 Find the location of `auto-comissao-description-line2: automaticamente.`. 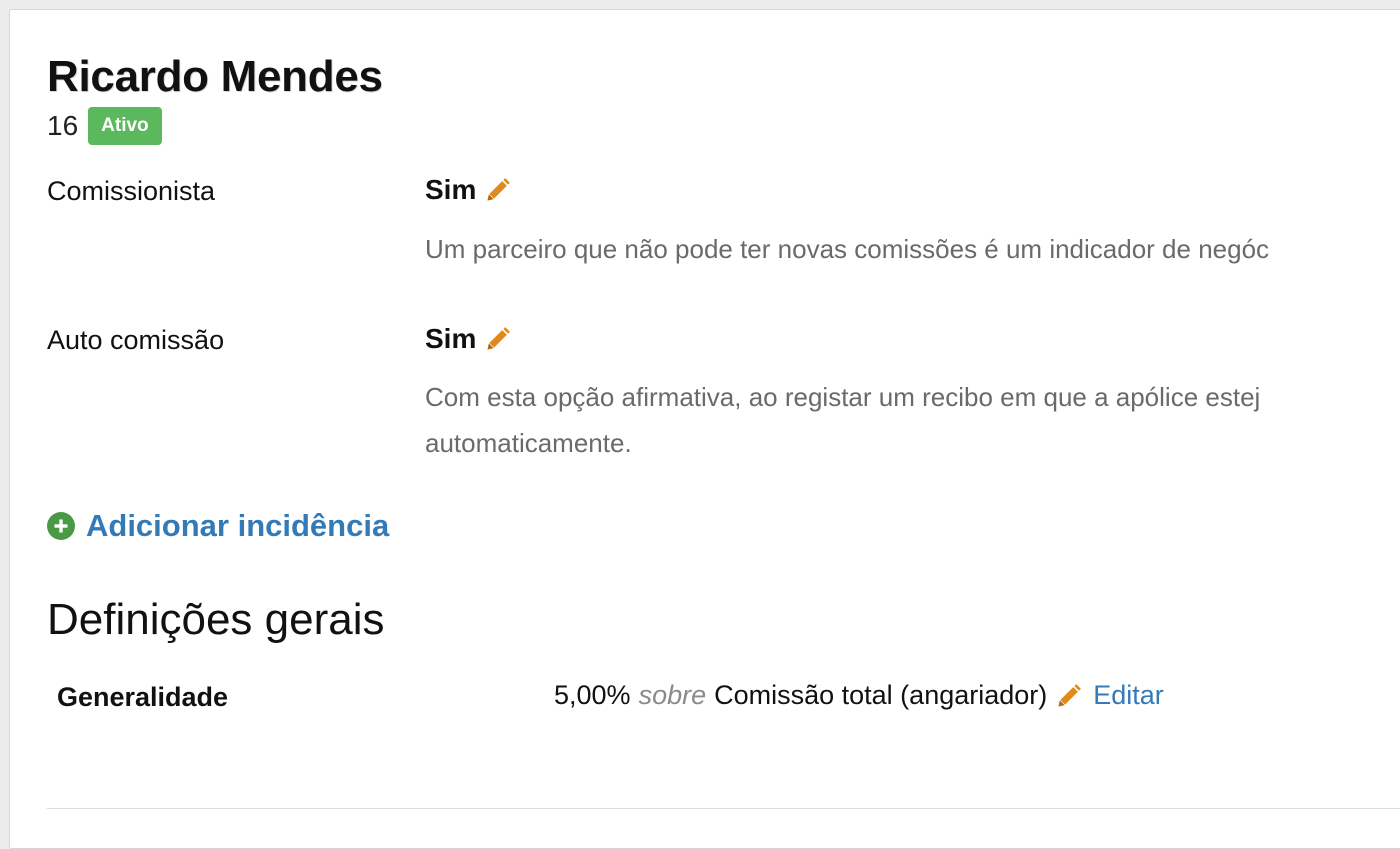

auto-comissao-description-line2: automaticamente. is located at coordinates (528, 443).